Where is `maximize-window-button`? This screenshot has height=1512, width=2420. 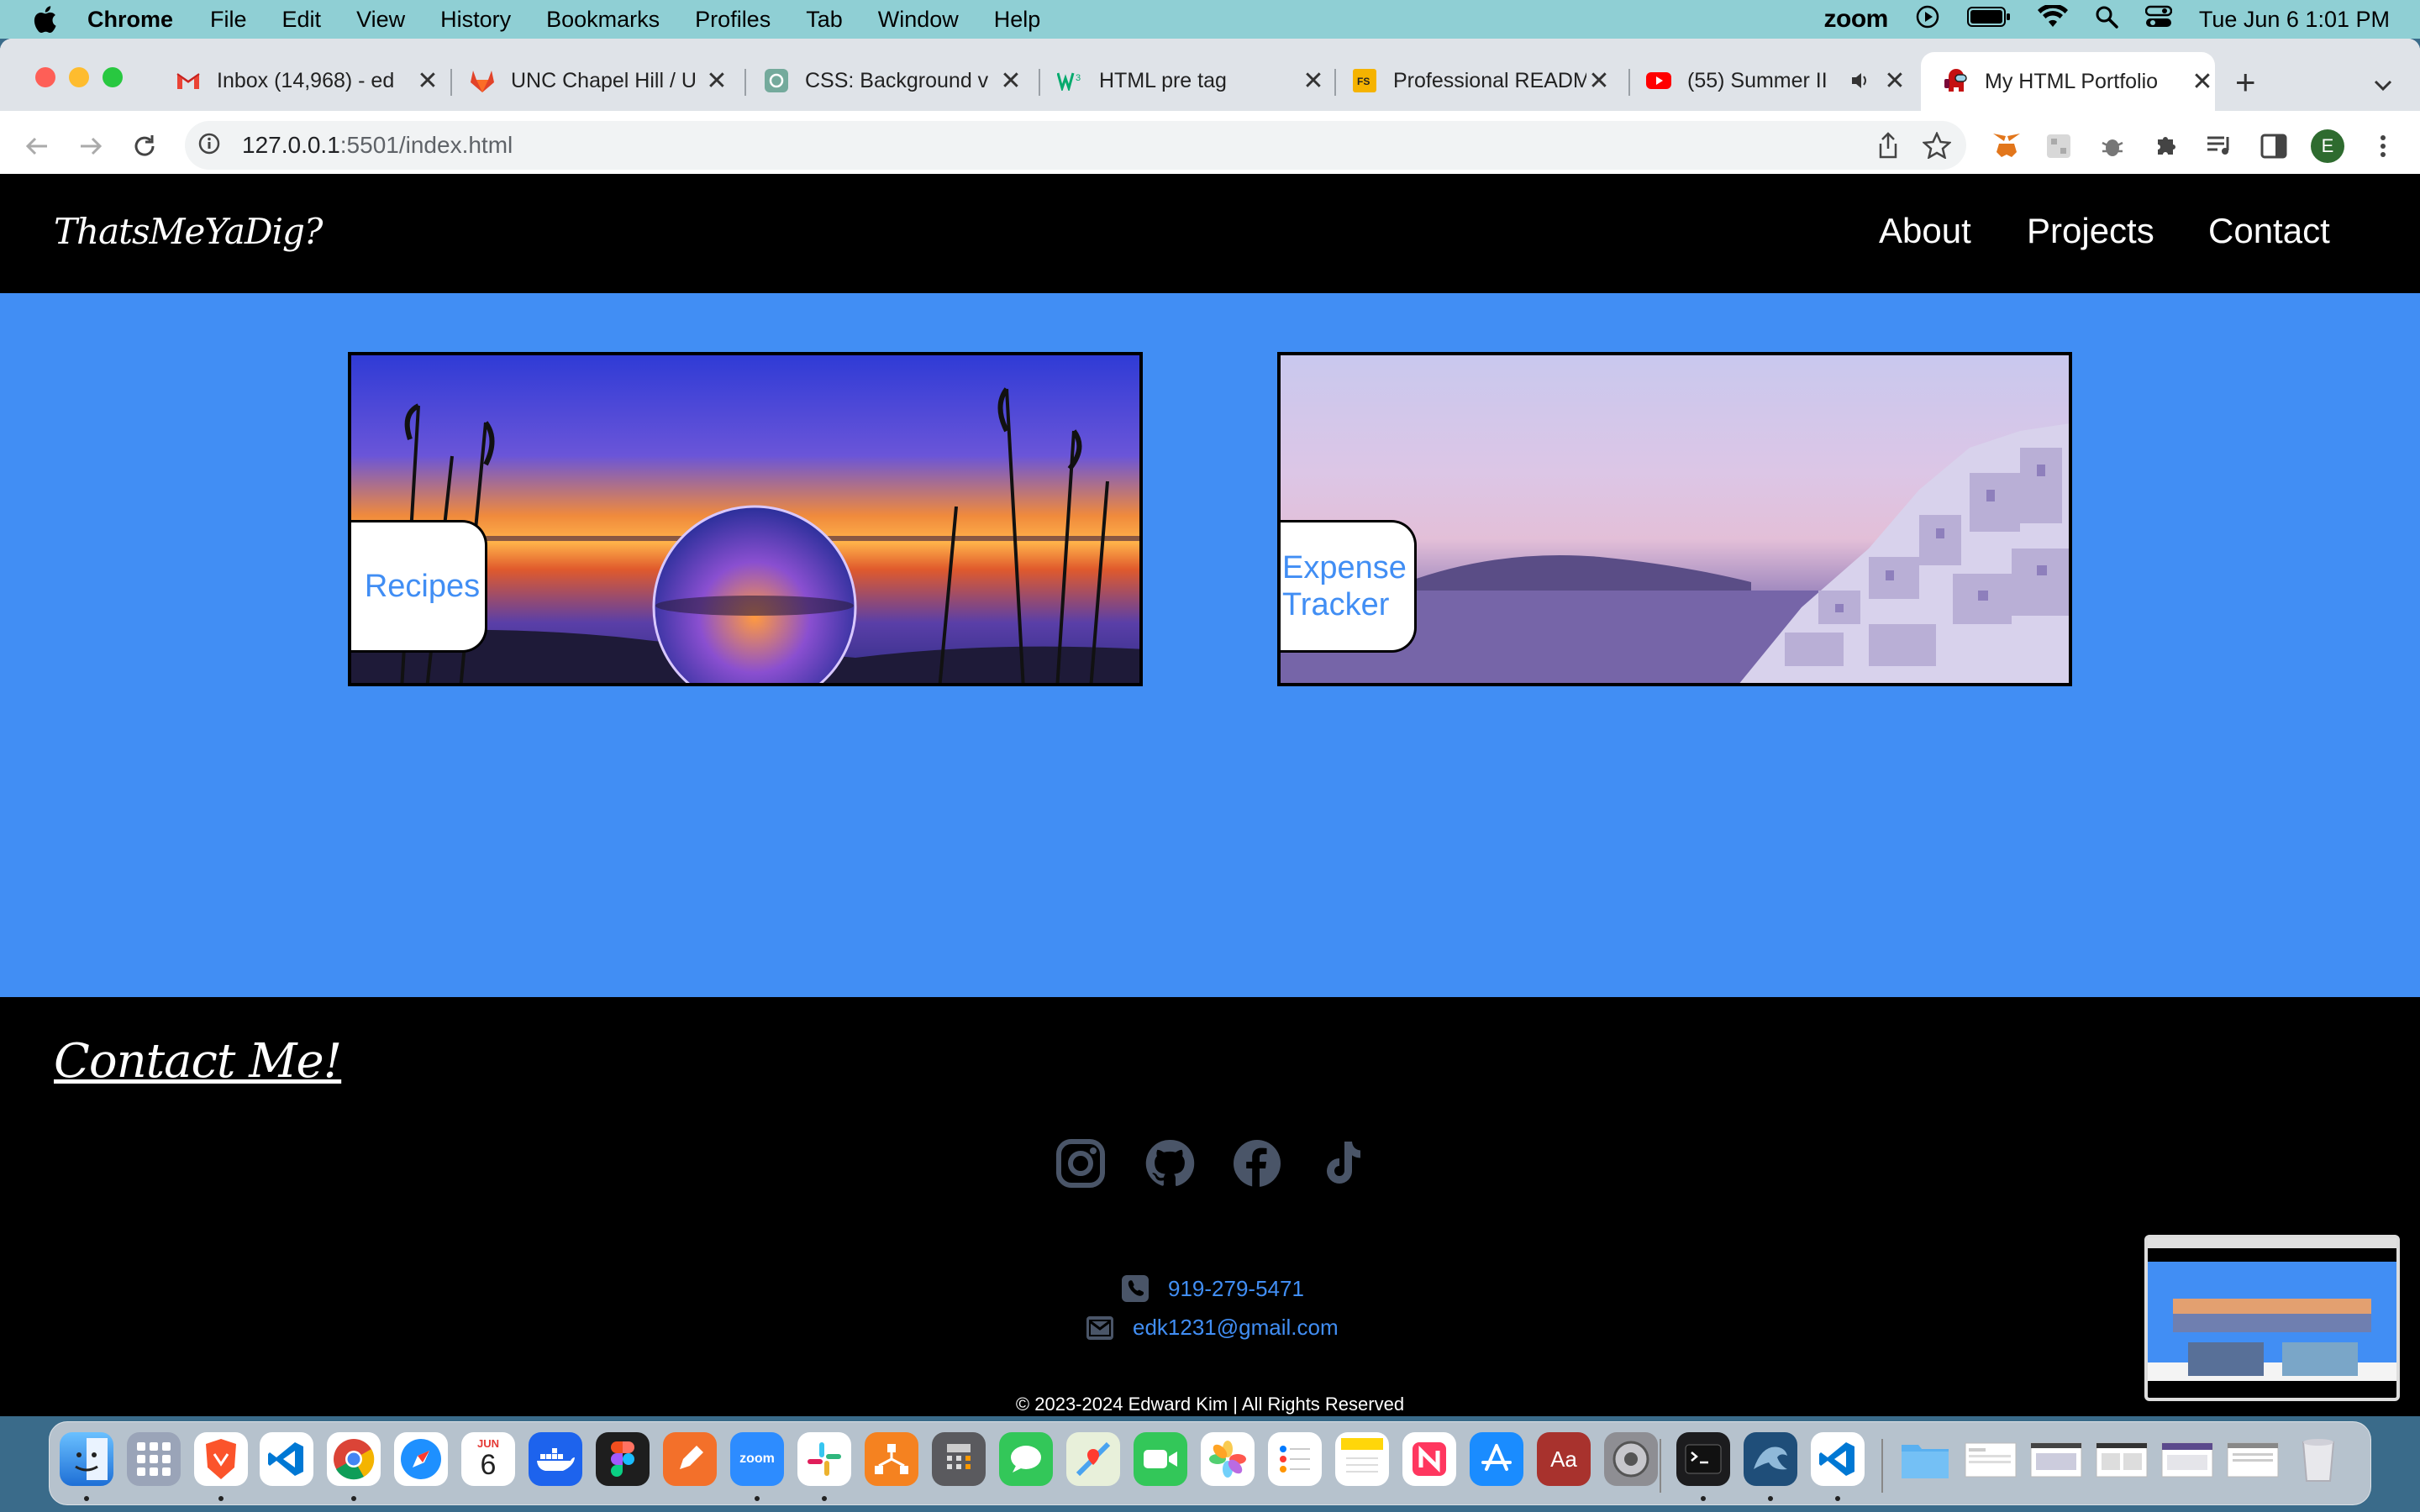
maximize-window-button is located at coordinates (113, 77).